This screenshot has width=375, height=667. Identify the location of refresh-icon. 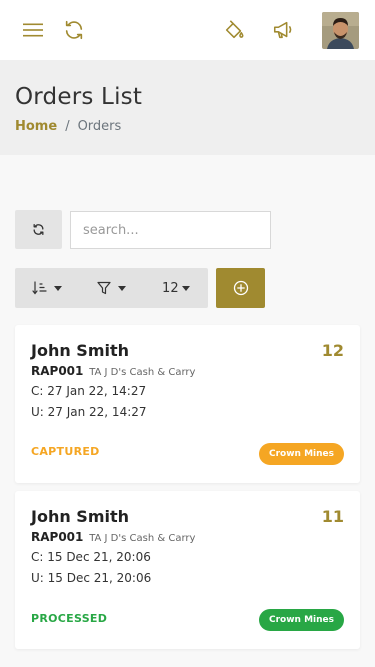
(38, 229).